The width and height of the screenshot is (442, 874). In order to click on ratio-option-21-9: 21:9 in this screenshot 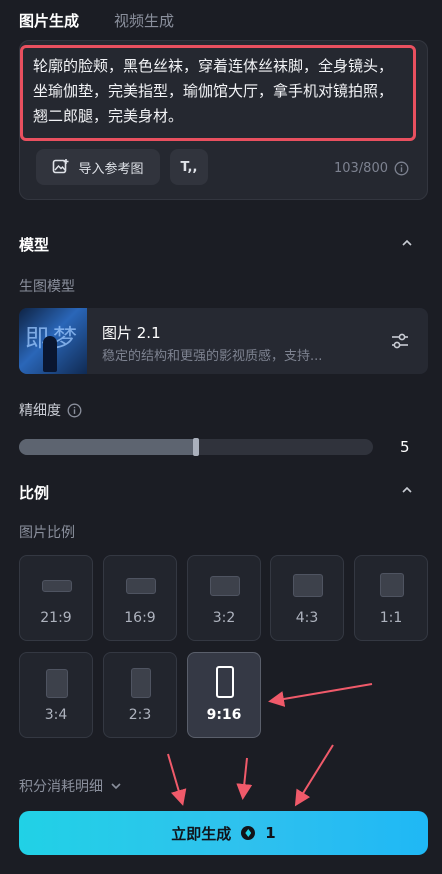, I will do `click(56, 598)`.